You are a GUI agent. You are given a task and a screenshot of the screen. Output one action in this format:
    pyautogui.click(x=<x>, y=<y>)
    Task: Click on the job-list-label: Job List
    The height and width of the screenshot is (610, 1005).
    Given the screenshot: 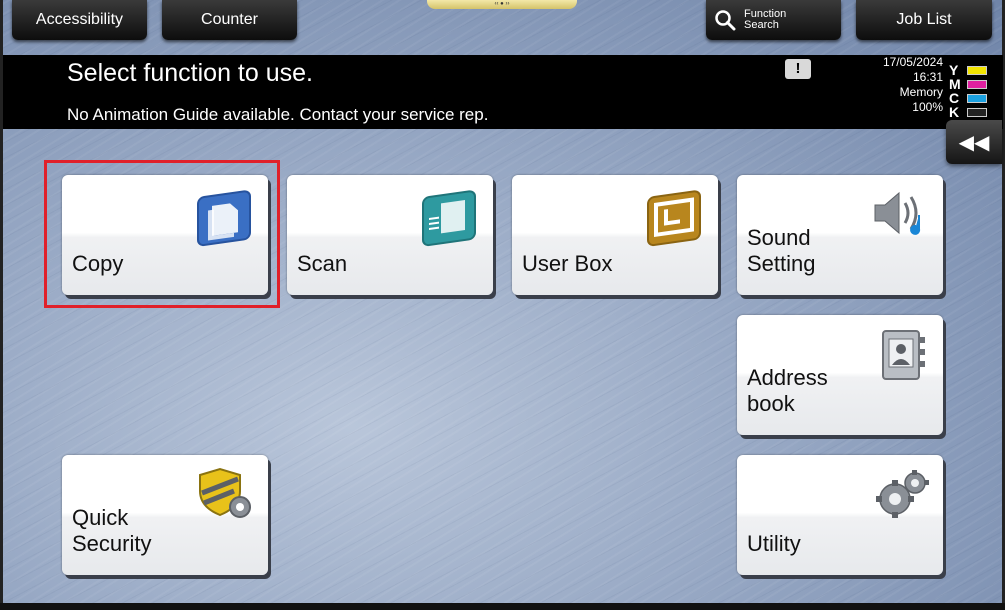 What is the action you would take?
    pyautogui.click(x=924, y=19)
    